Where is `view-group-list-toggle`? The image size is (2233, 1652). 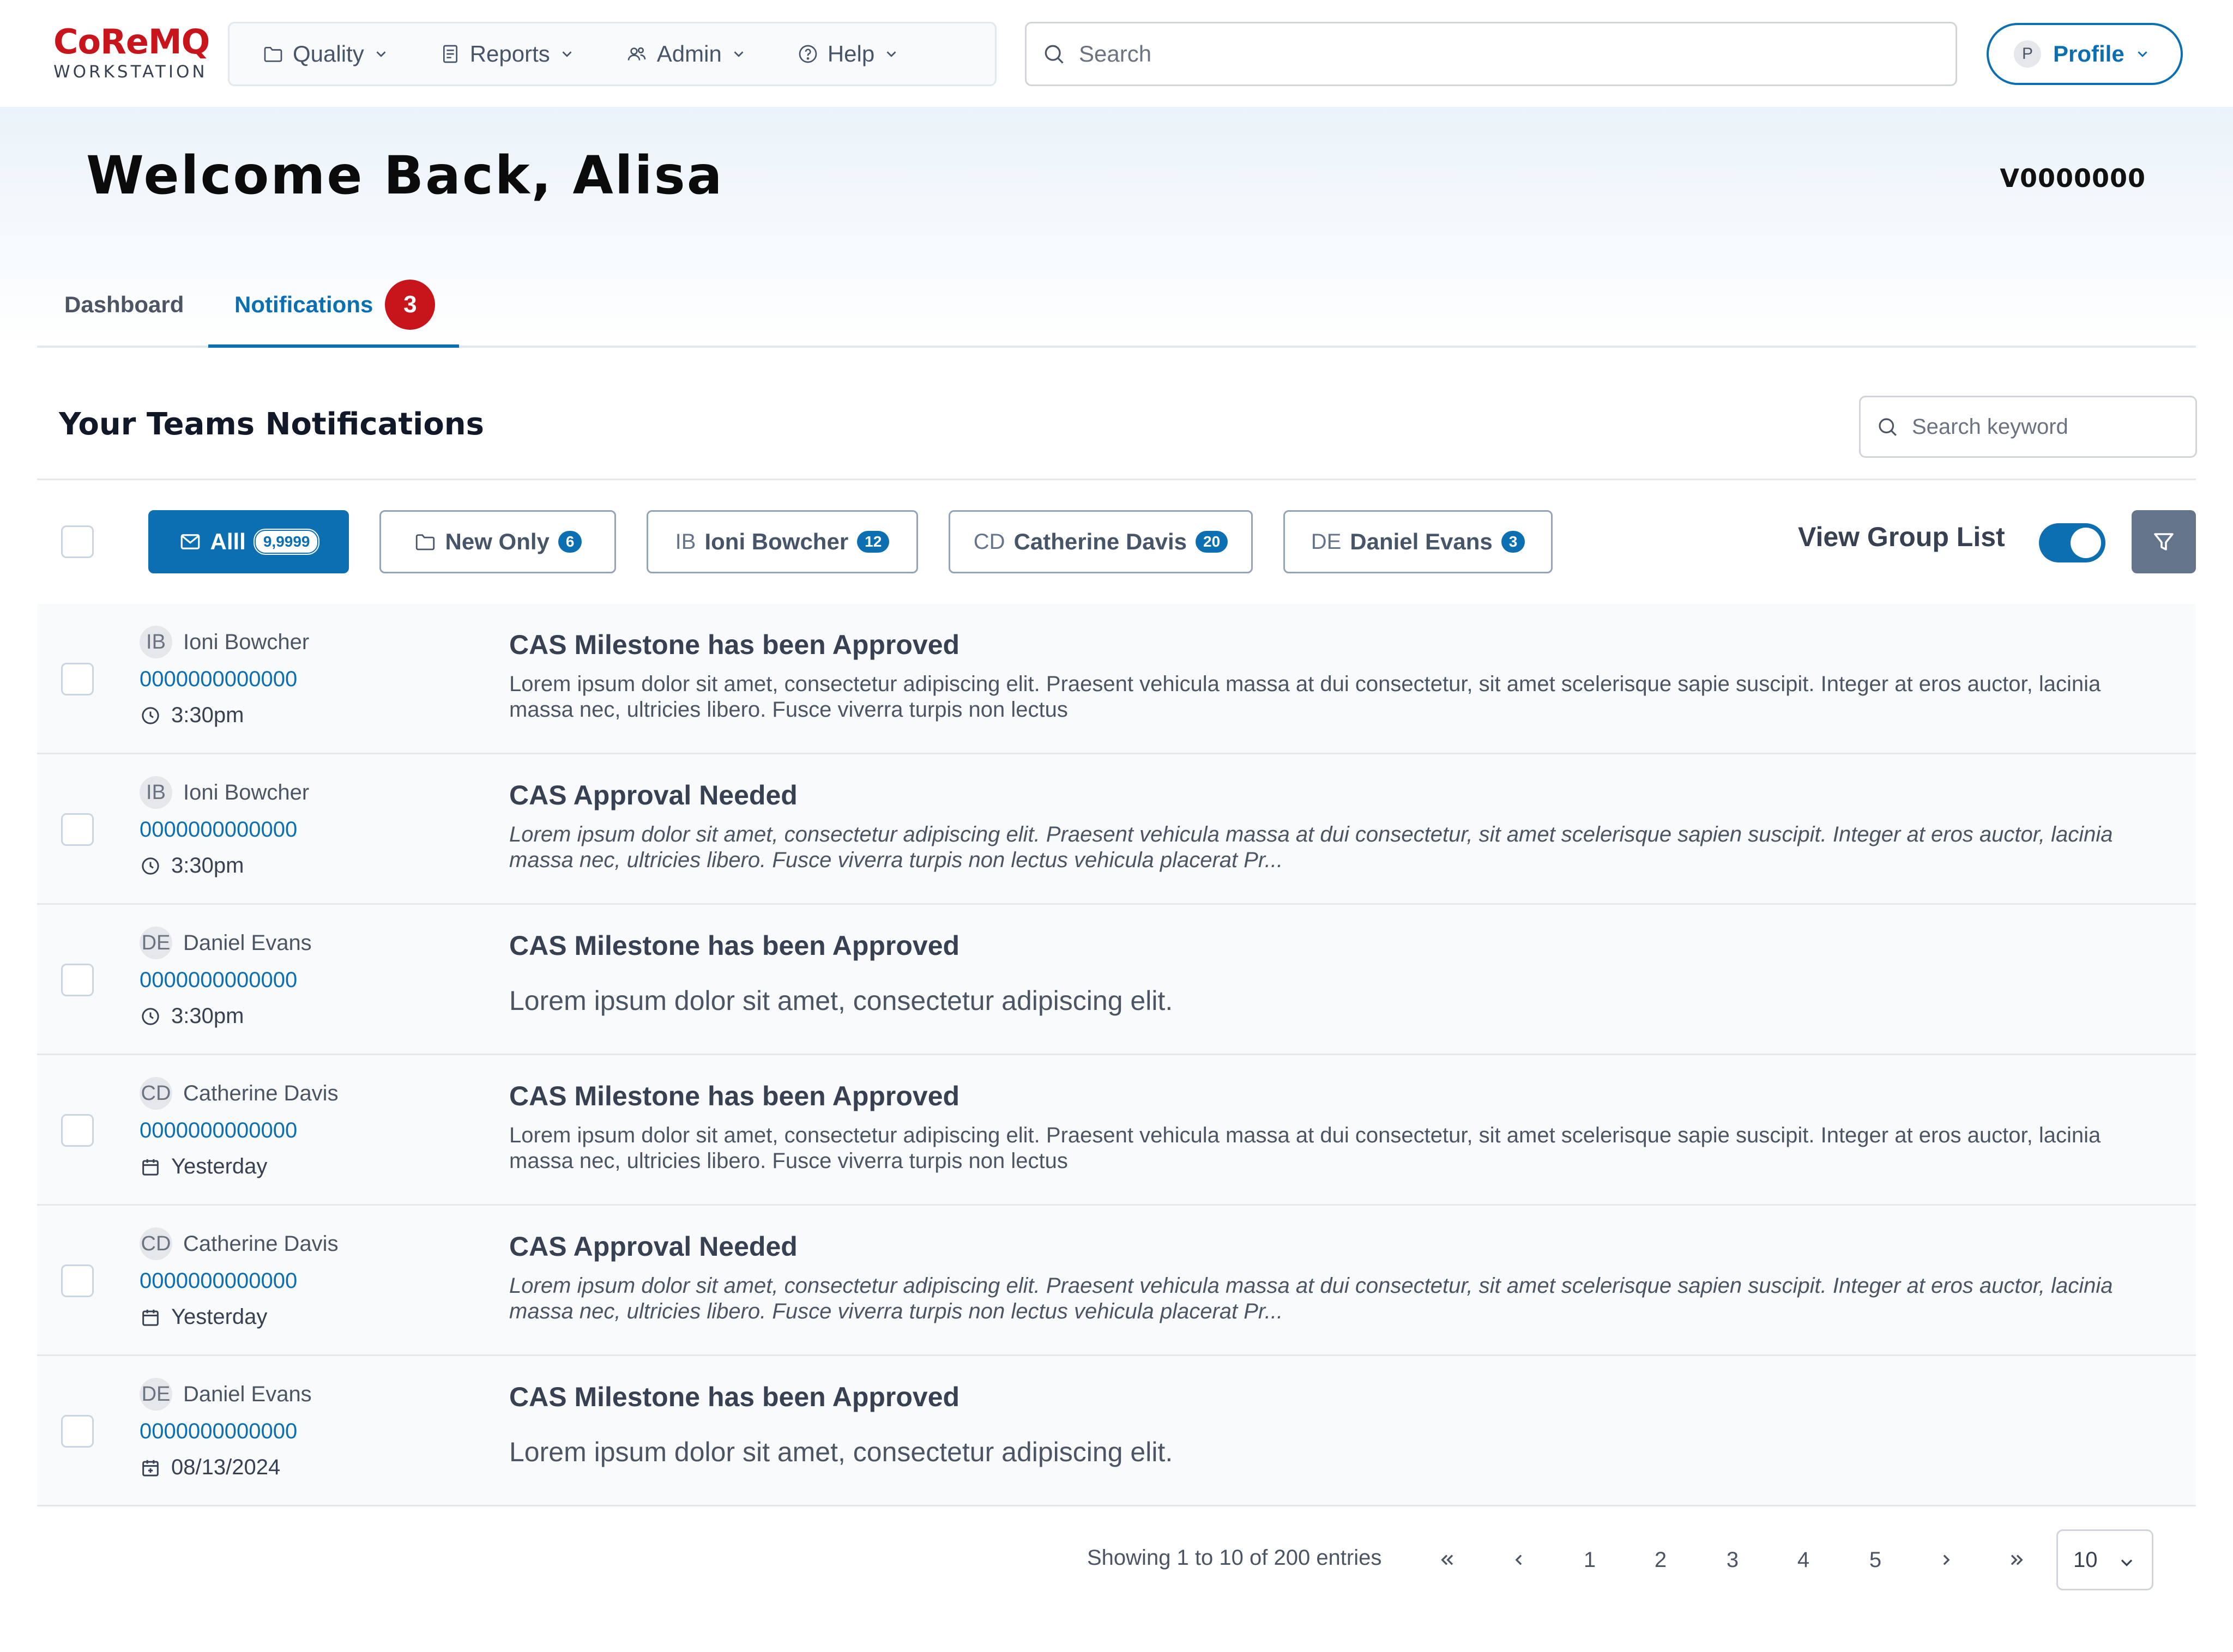
view-group-list-toggle is located at coordinates (2072, 542).